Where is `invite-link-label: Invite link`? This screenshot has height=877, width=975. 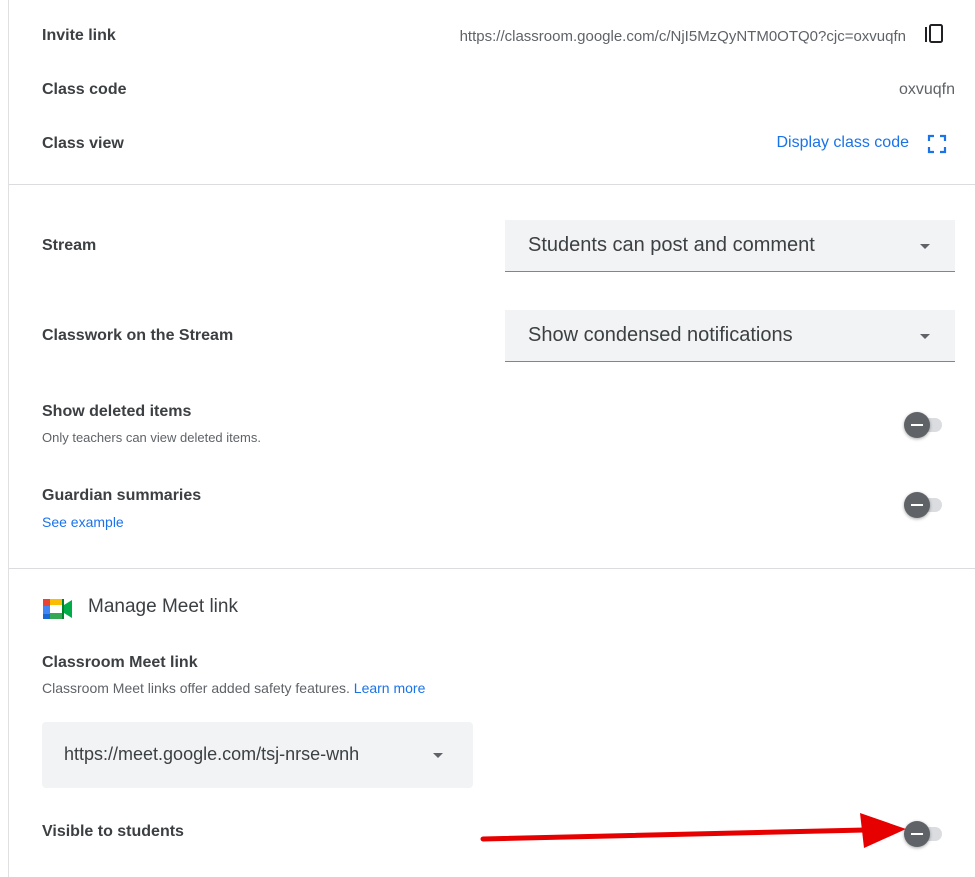 invite-link-label: Invite link is located at coordinates (79, 35).